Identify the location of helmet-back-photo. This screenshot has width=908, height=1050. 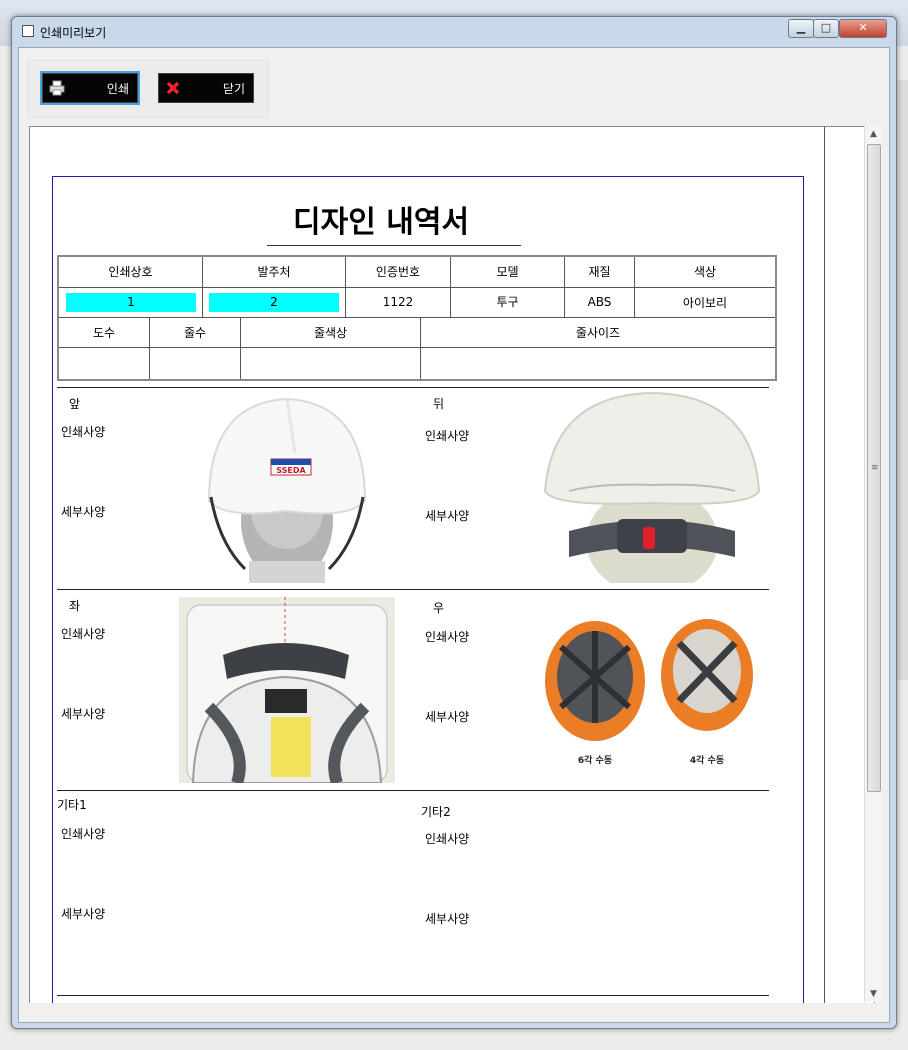
(652, 487).